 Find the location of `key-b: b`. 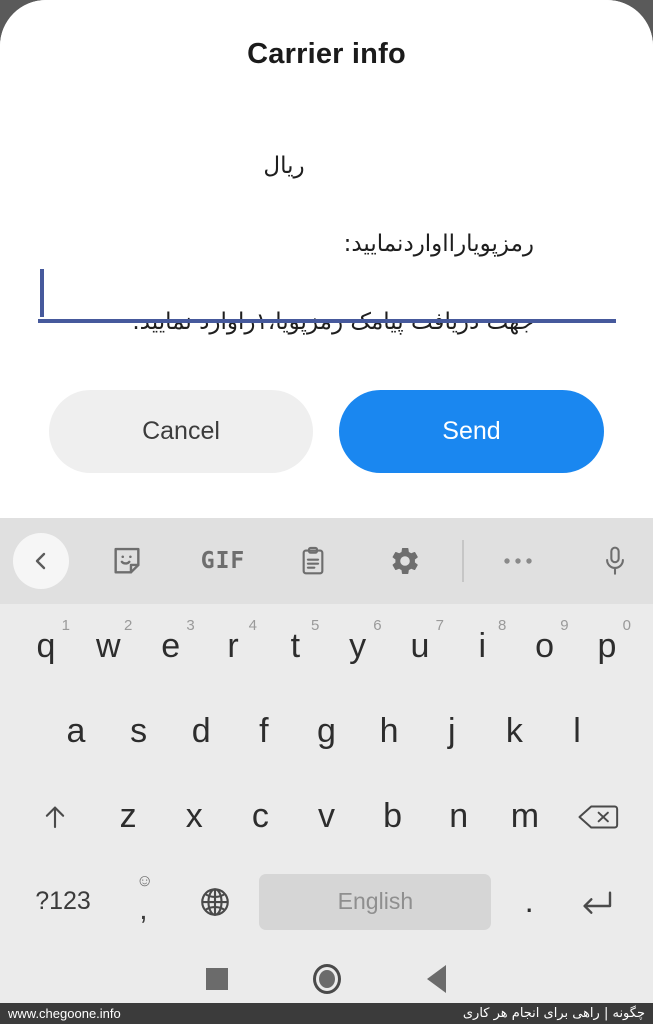

key-b: b is located at coordinates (393, 817).